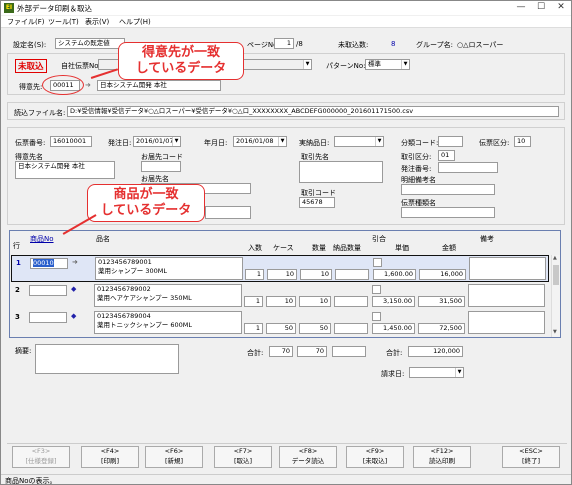 The width and height of the screenshot is (572, 485). Describe the element at coordinates (157, 141) in the screenshot. I see `order-date-field: 2016/01/07 ▼` at that location.